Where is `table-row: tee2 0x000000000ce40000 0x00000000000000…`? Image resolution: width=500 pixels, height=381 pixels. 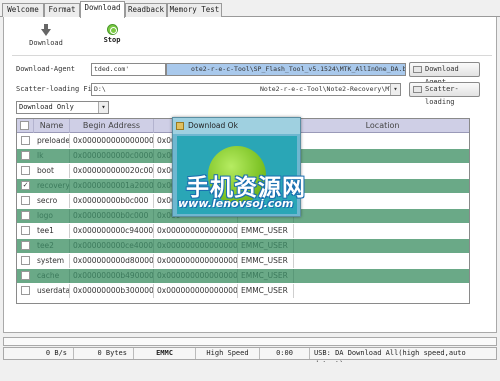
table-row: tee2 0x000000000ce40000 0x00000000000000… is located at coordinates (243, 246).